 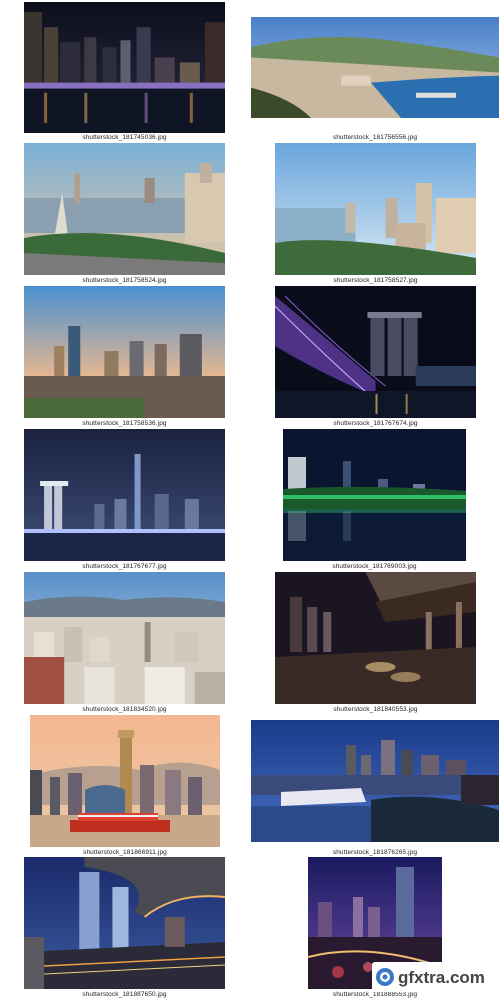 What do you see at coordinates (125, 781) in the screenshot?
I see `photo-harbor-ferry-sunset` at bounding box center [125, 781].